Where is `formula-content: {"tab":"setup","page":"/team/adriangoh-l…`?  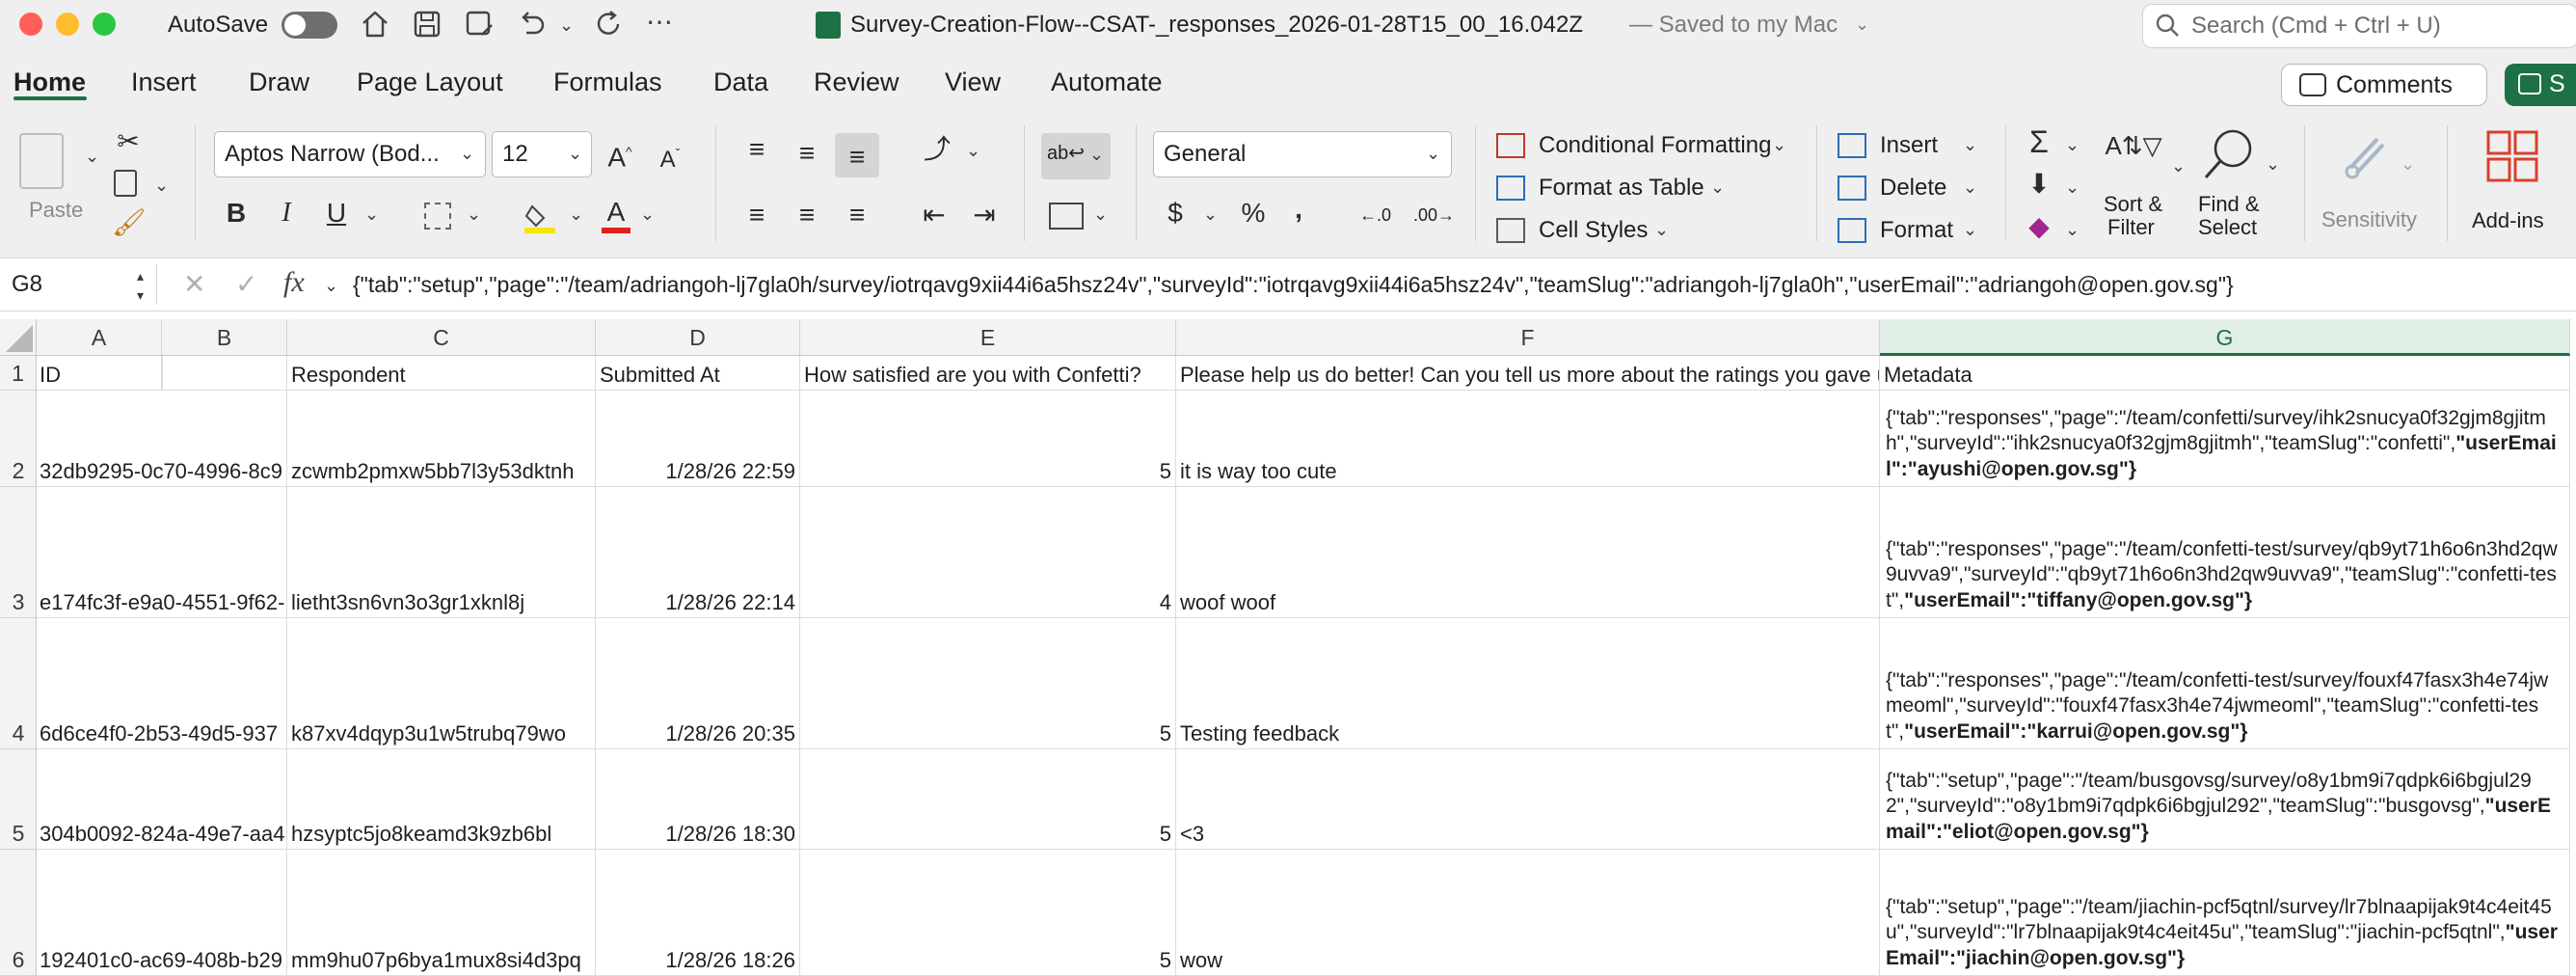
formula-content: {"tab":"setup","page":"/team/adriangoh-l… is located at coordinates (1293, 284).